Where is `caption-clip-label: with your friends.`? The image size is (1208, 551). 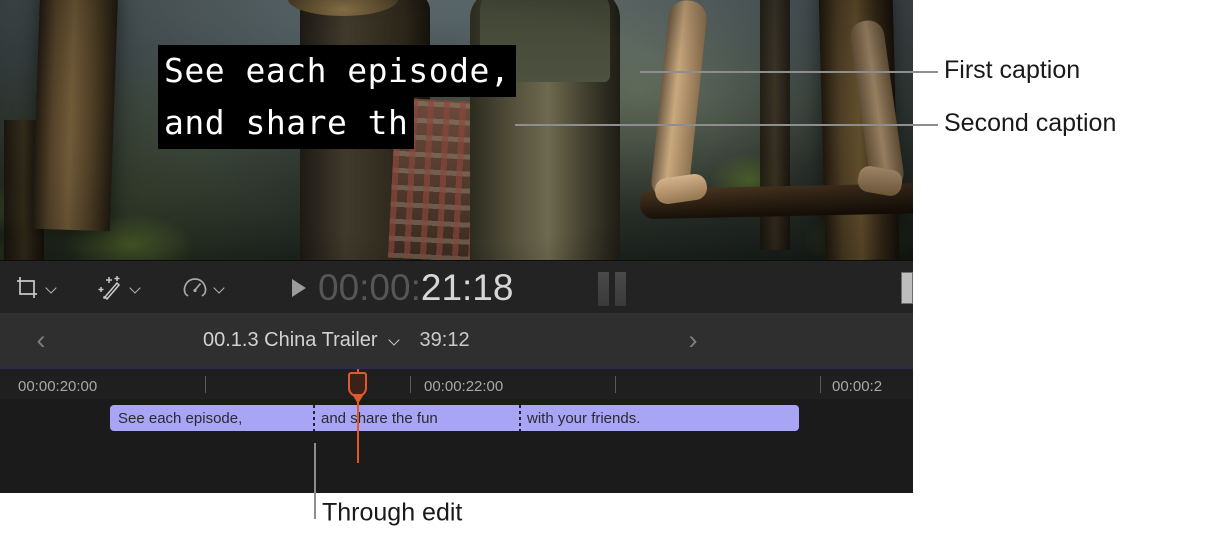 caption-clip-label: with your friends. is located at coordinates (584, 418).